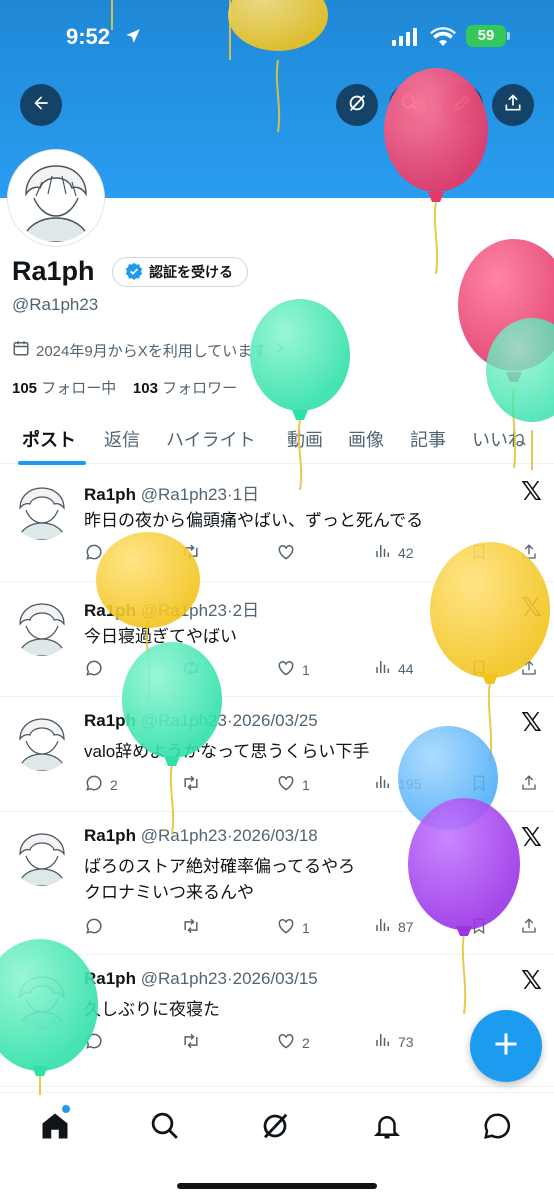  I want to click on tab-replies: 返信, so click(122, 439).